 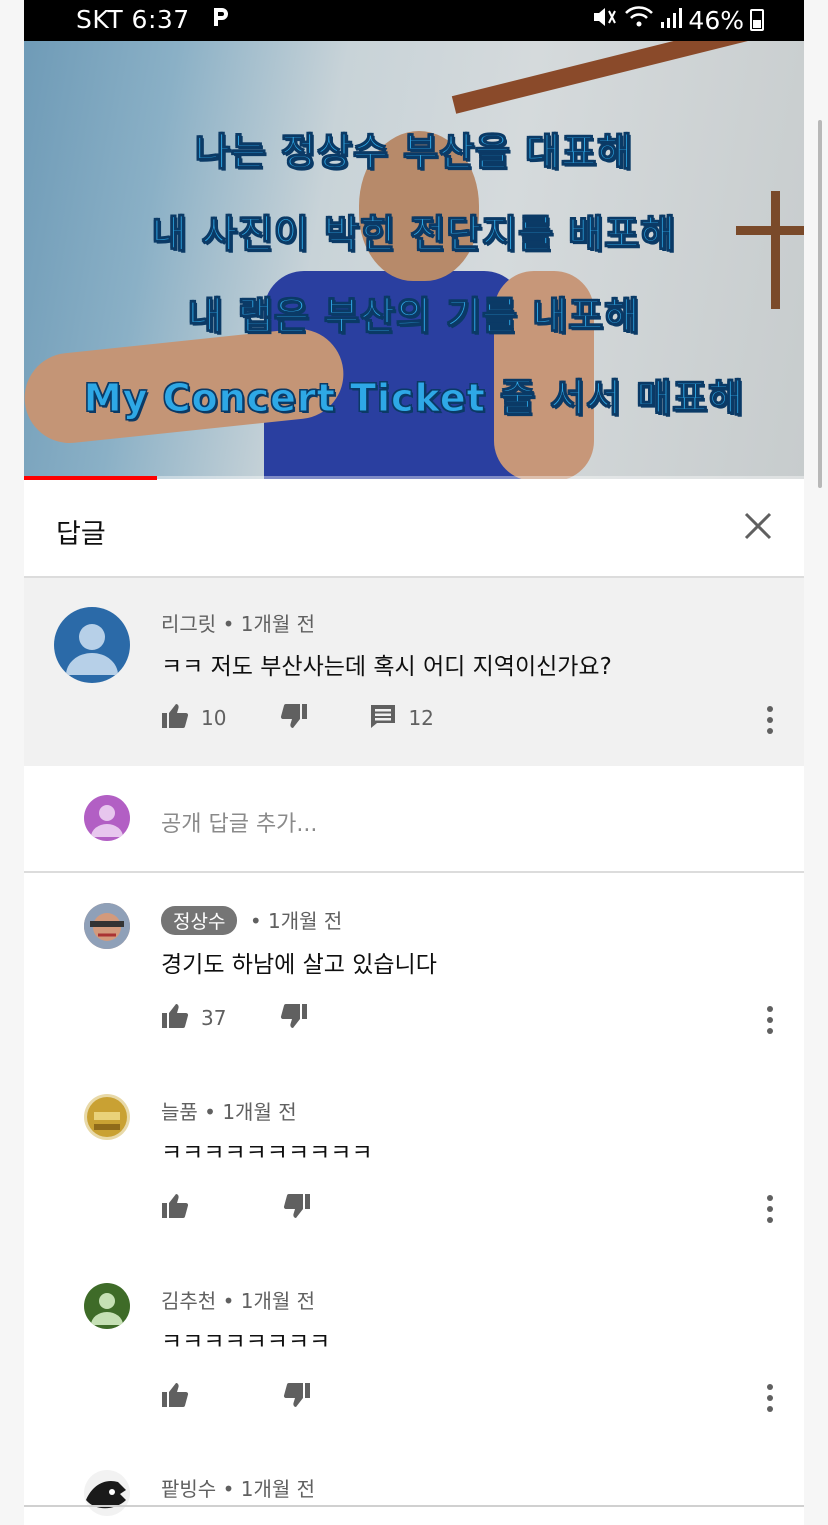 I want to click on comment-meta: 리그릿 • 1개월 전, so click(x=238, y=622).